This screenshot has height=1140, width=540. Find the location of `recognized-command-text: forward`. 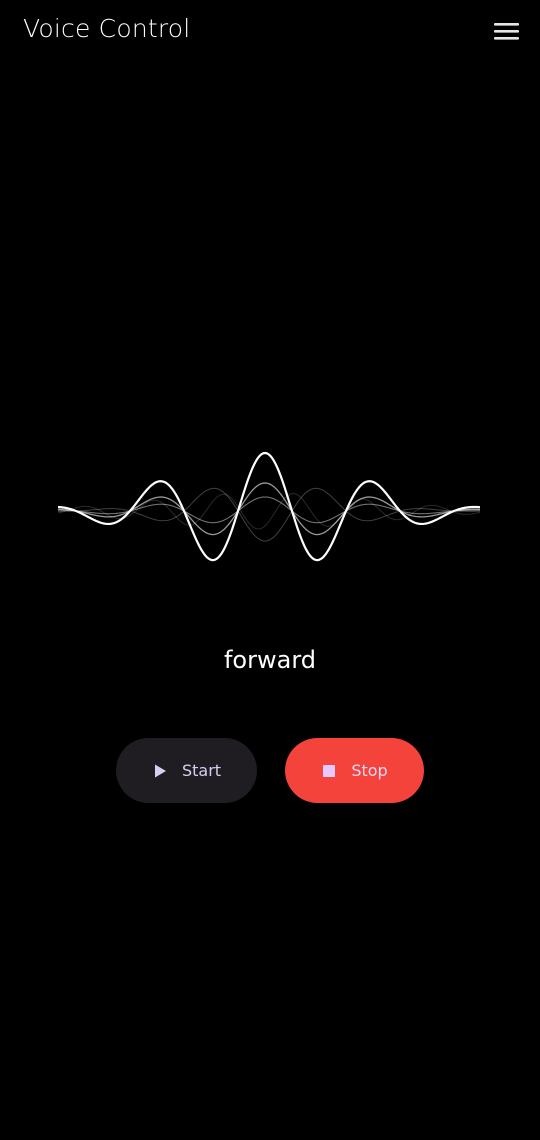

recognized-command-text: forward is located at coordinates (269, 660).